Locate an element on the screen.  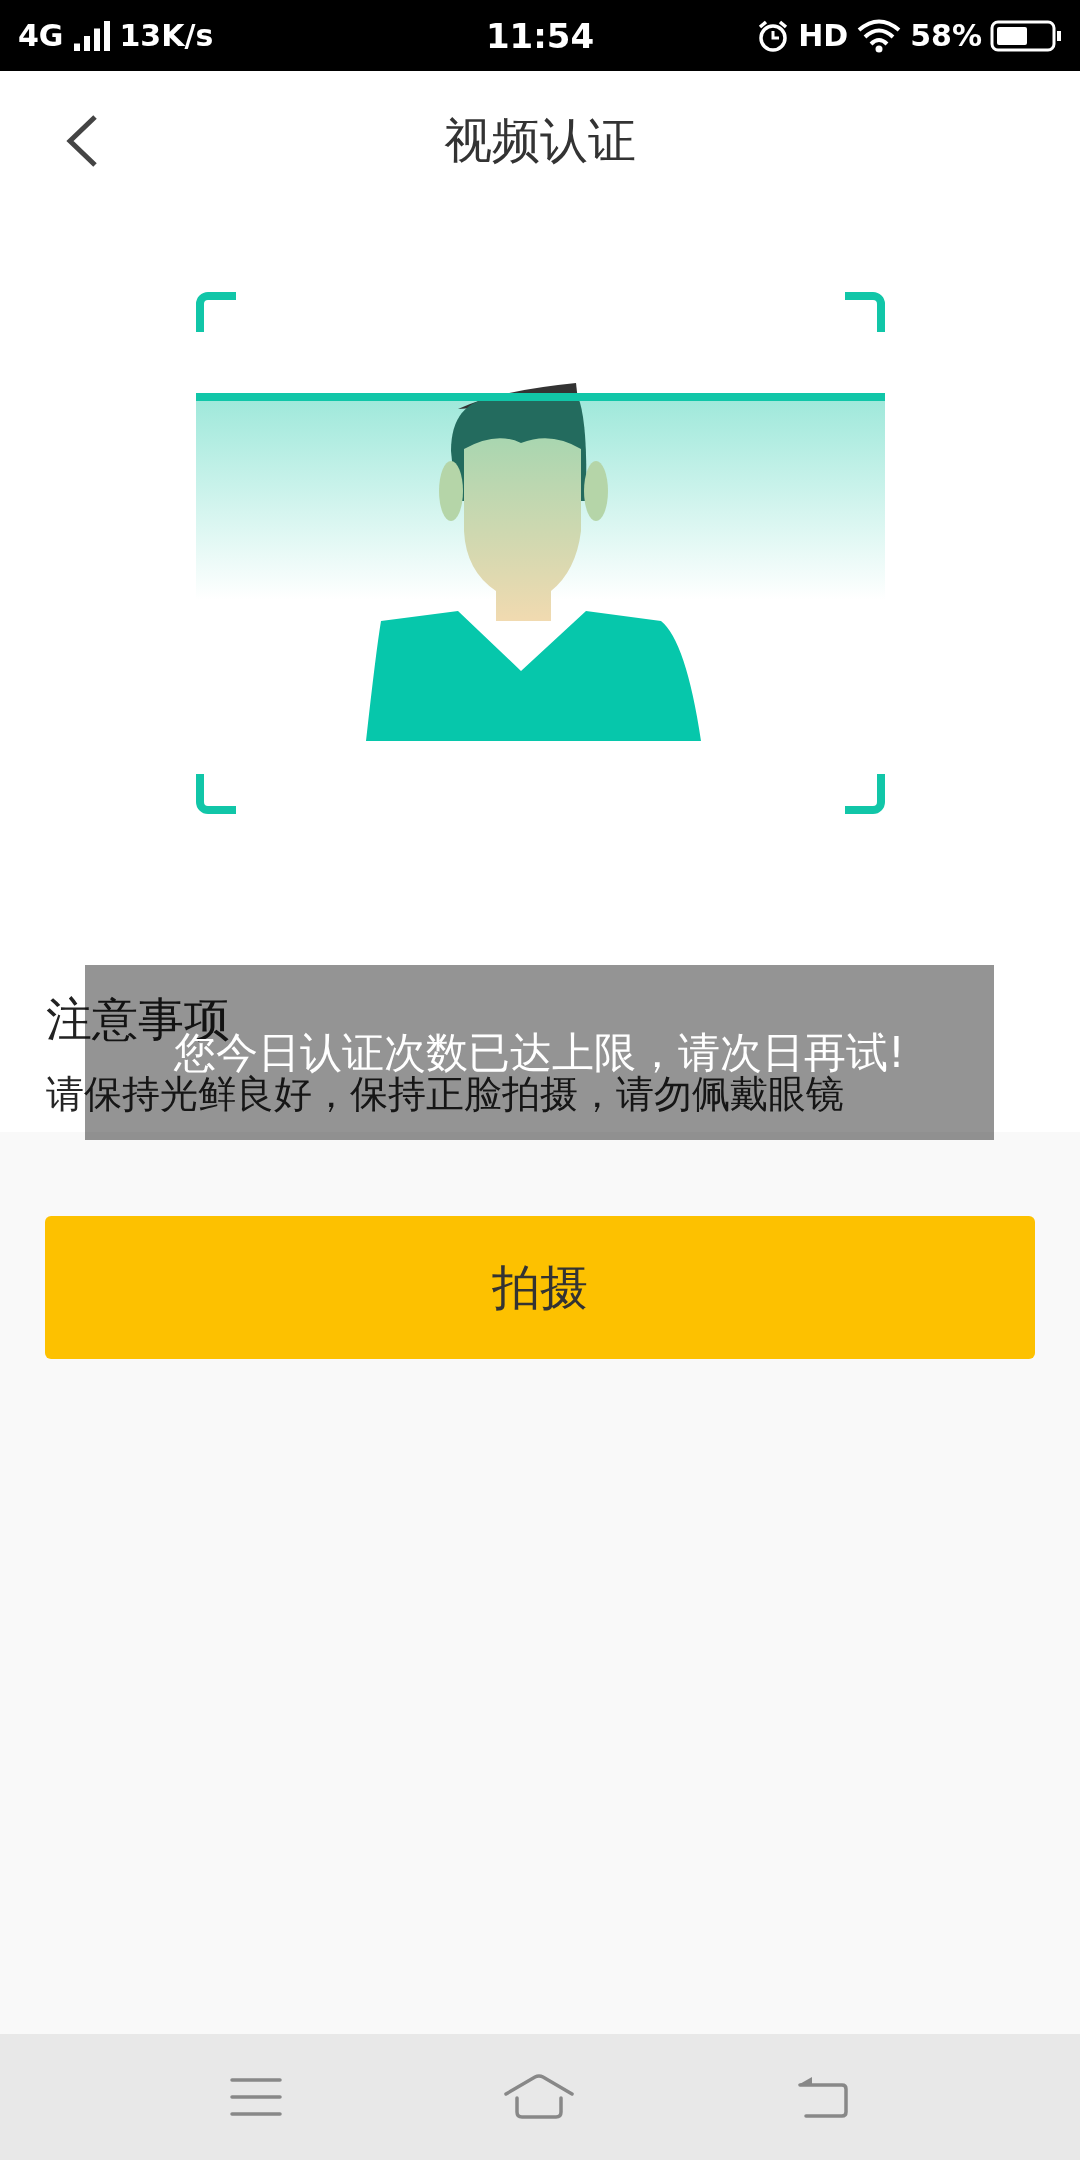
return-icon is located at coordinates (822, 2097).